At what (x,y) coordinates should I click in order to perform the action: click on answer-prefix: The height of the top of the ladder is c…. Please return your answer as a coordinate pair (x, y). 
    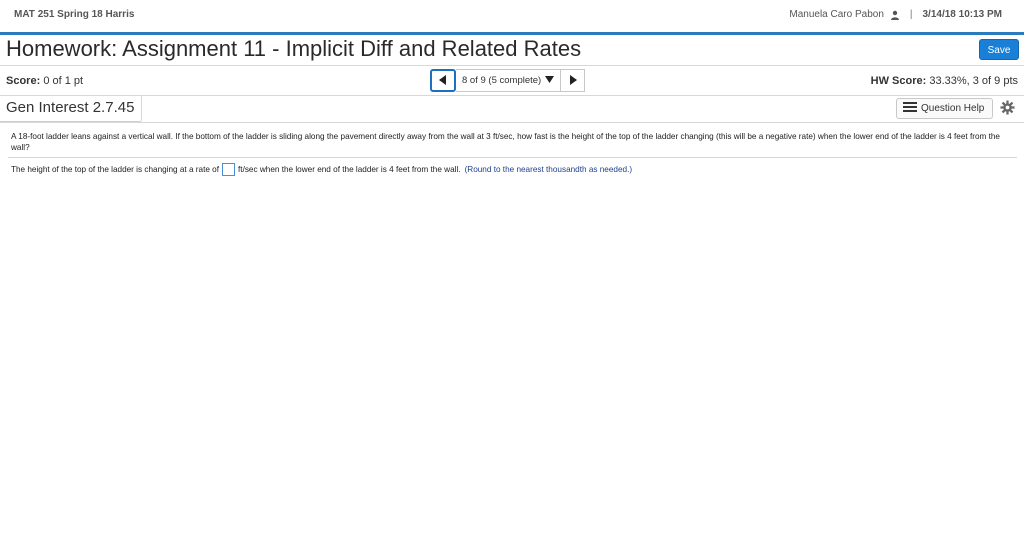
    Looking at the image, I should click on (115, 169).